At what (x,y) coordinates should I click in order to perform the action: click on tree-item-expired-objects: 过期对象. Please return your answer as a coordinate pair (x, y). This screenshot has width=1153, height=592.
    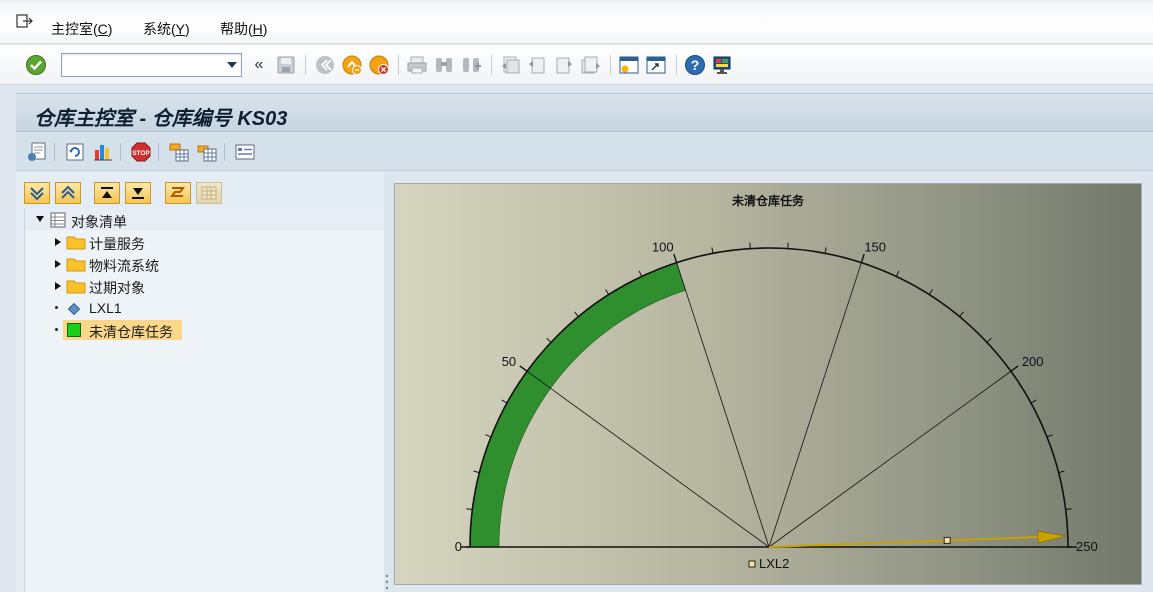
    Looking at the image, I should click on (204, 286).